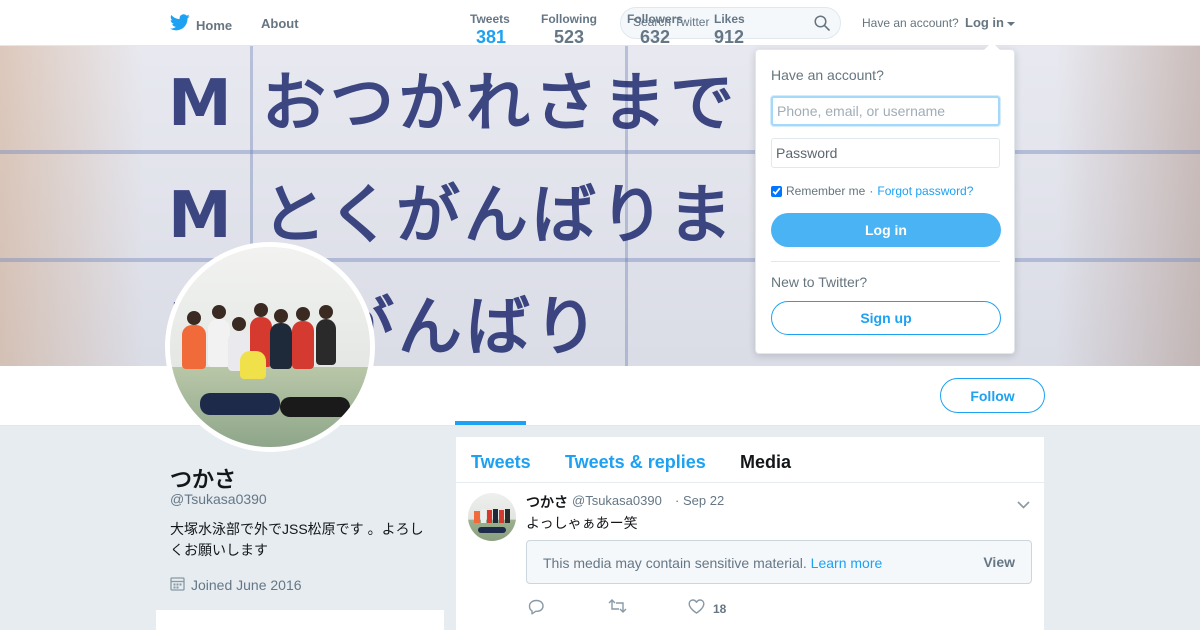 This screenshot has width=1200, height=630. Describe the element at coordinates (569, 19) in the screenshot. I see `stat-label: Following` at that location.